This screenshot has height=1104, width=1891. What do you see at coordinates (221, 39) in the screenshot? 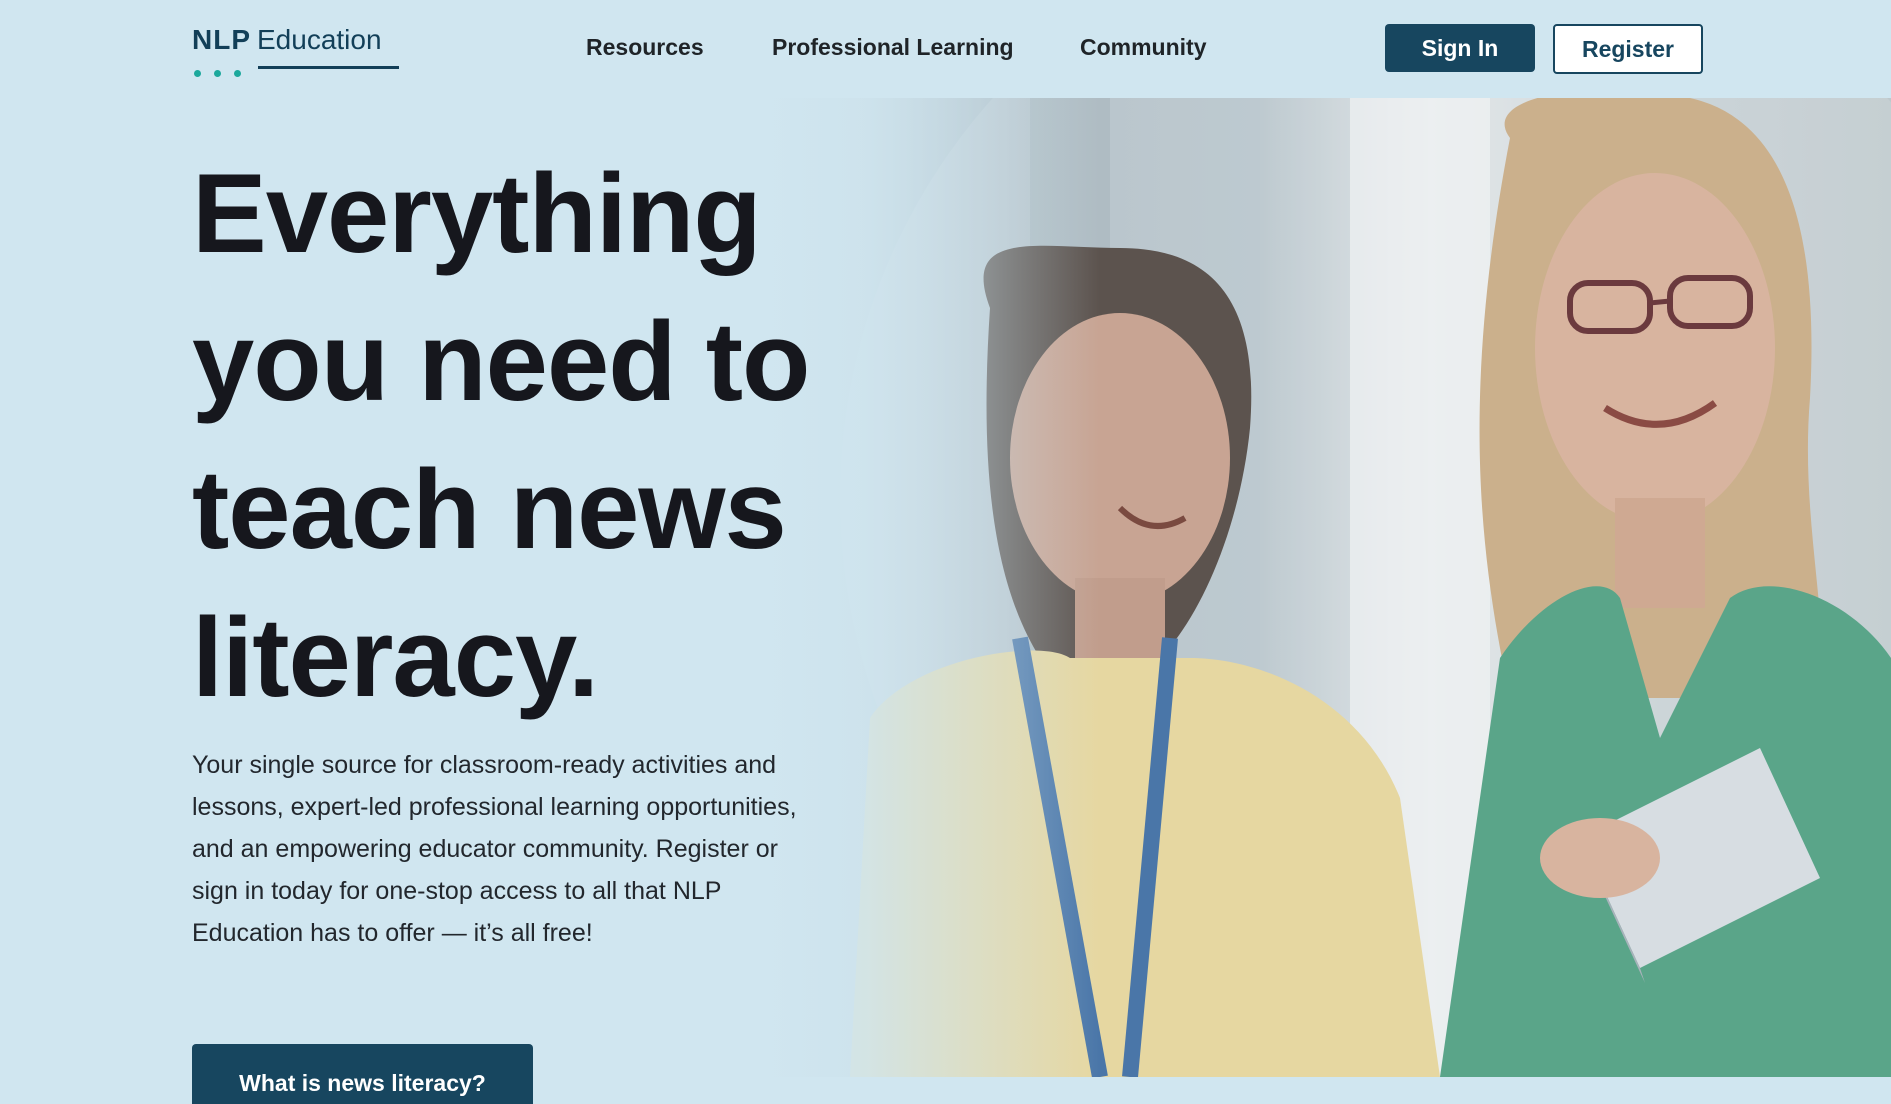
I see `logo-brand-short: NLP` at bounding box center [221, 39].